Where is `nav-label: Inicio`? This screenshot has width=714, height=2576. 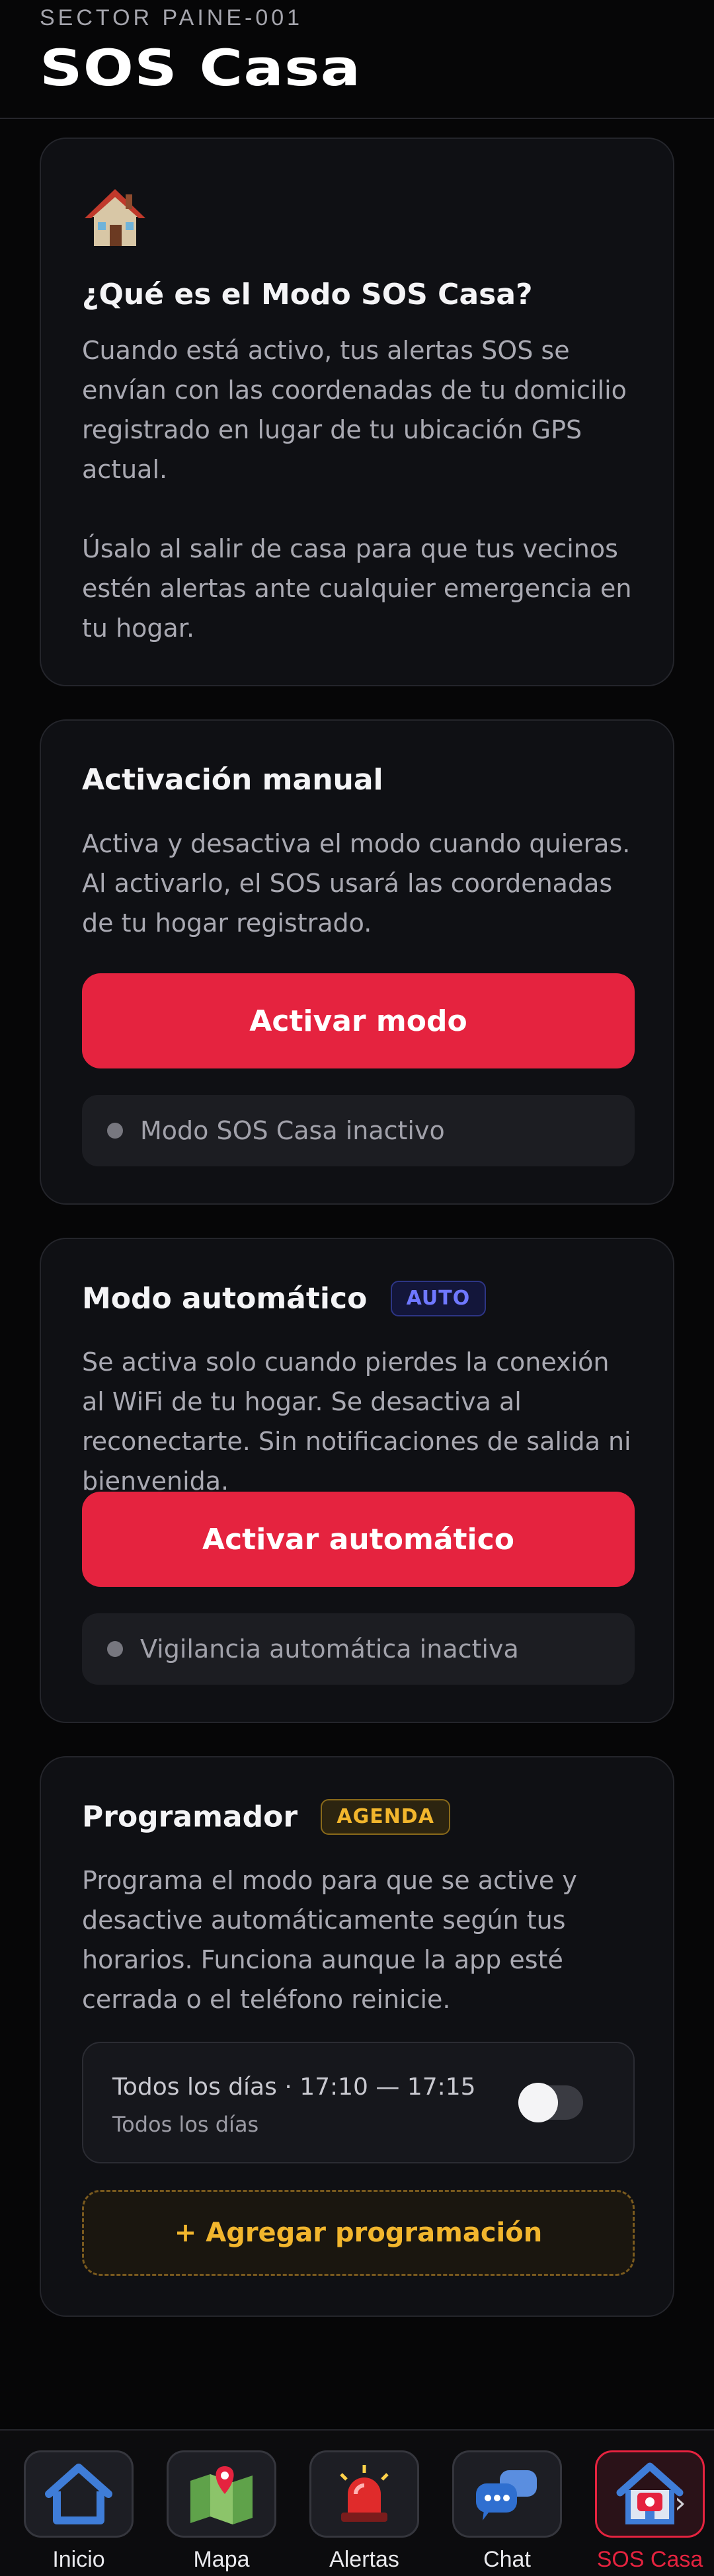 nav-label: Inicio is located at coordinates (78, 2560).